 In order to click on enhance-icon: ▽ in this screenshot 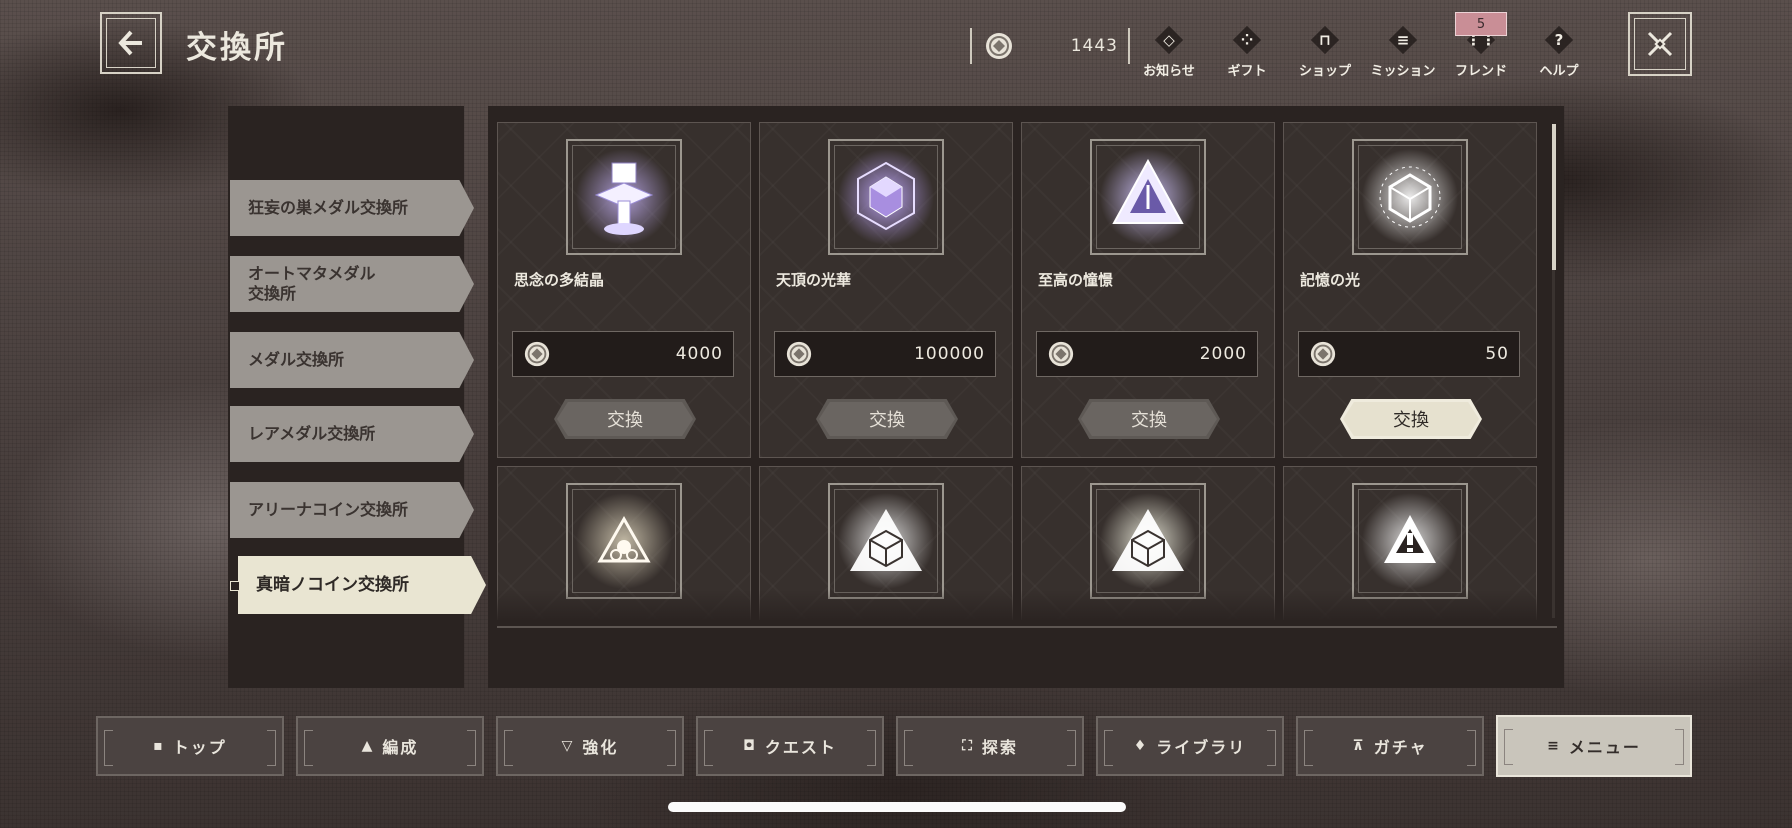, I will do `click(568, 746)`.